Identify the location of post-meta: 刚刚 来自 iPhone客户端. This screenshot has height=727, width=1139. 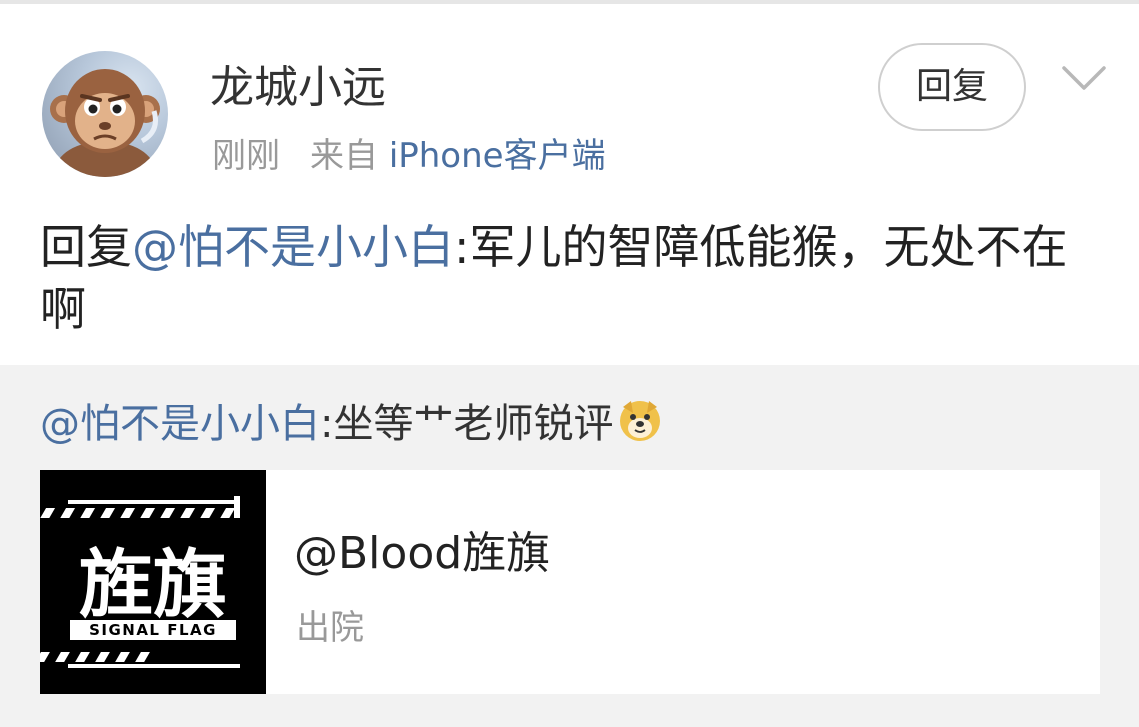
(409, 156).